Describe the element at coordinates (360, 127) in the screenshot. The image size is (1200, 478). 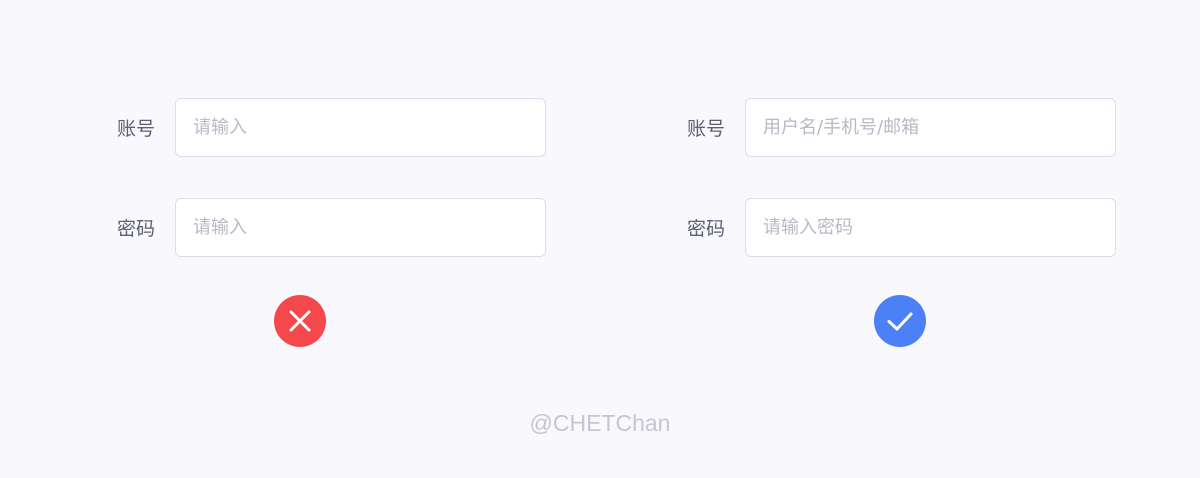
I see `bad-account-input` at that location.